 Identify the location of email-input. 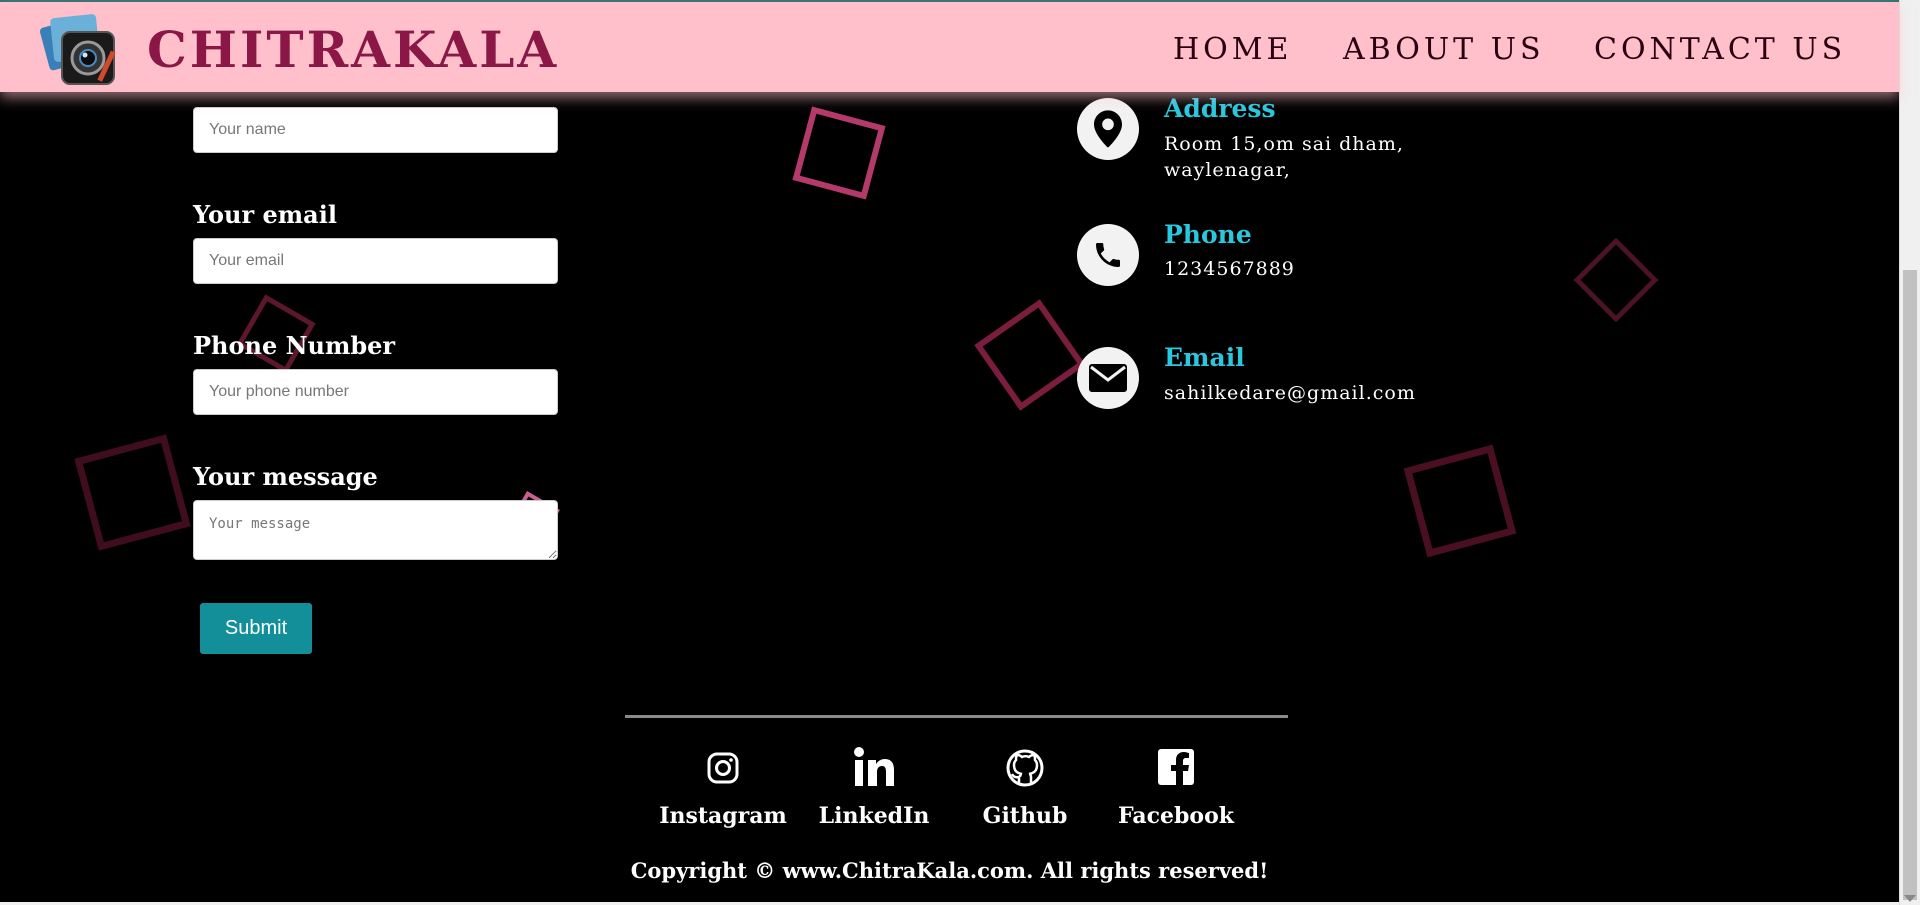
(375, 261).